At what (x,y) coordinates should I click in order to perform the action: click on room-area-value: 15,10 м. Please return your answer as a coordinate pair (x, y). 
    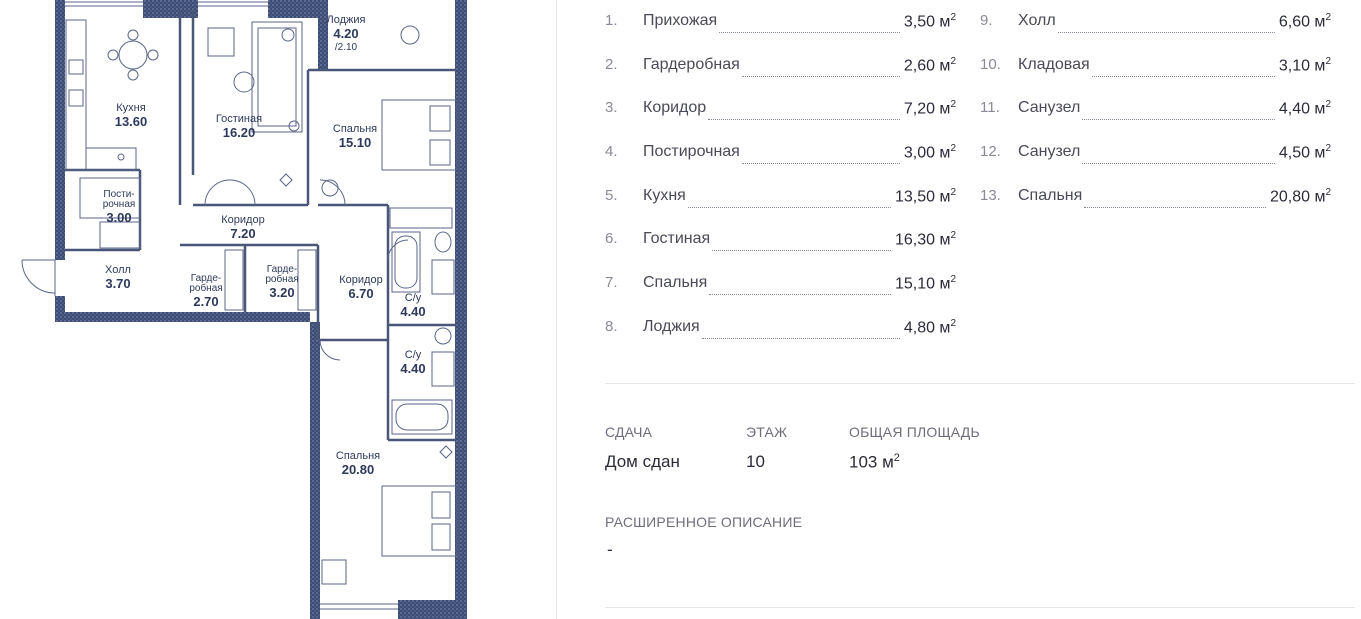
    Looking at the image, I should click on (922, 284).